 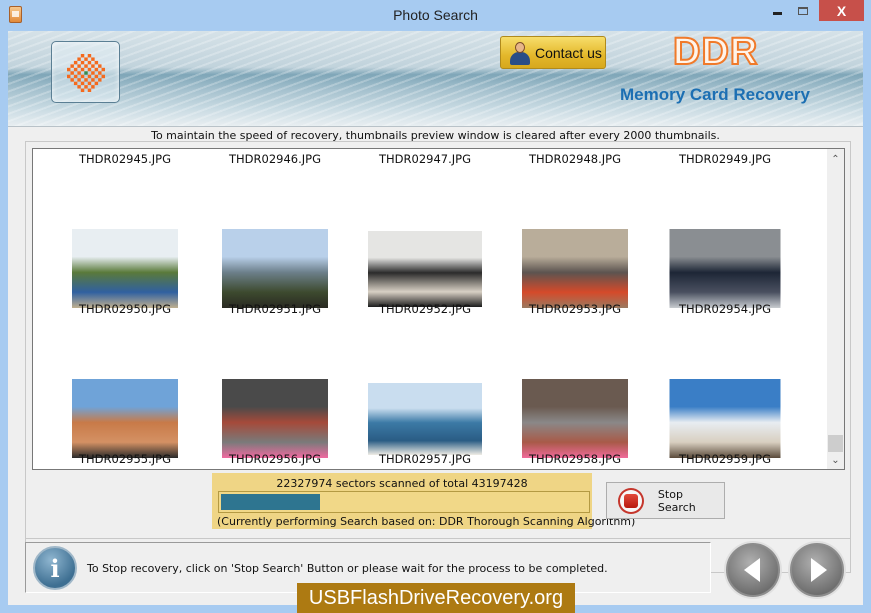 What do you see at coordinates (835, 443) in the screenshot?
I see `scroll-thumb` at bounding box center [835, 443].